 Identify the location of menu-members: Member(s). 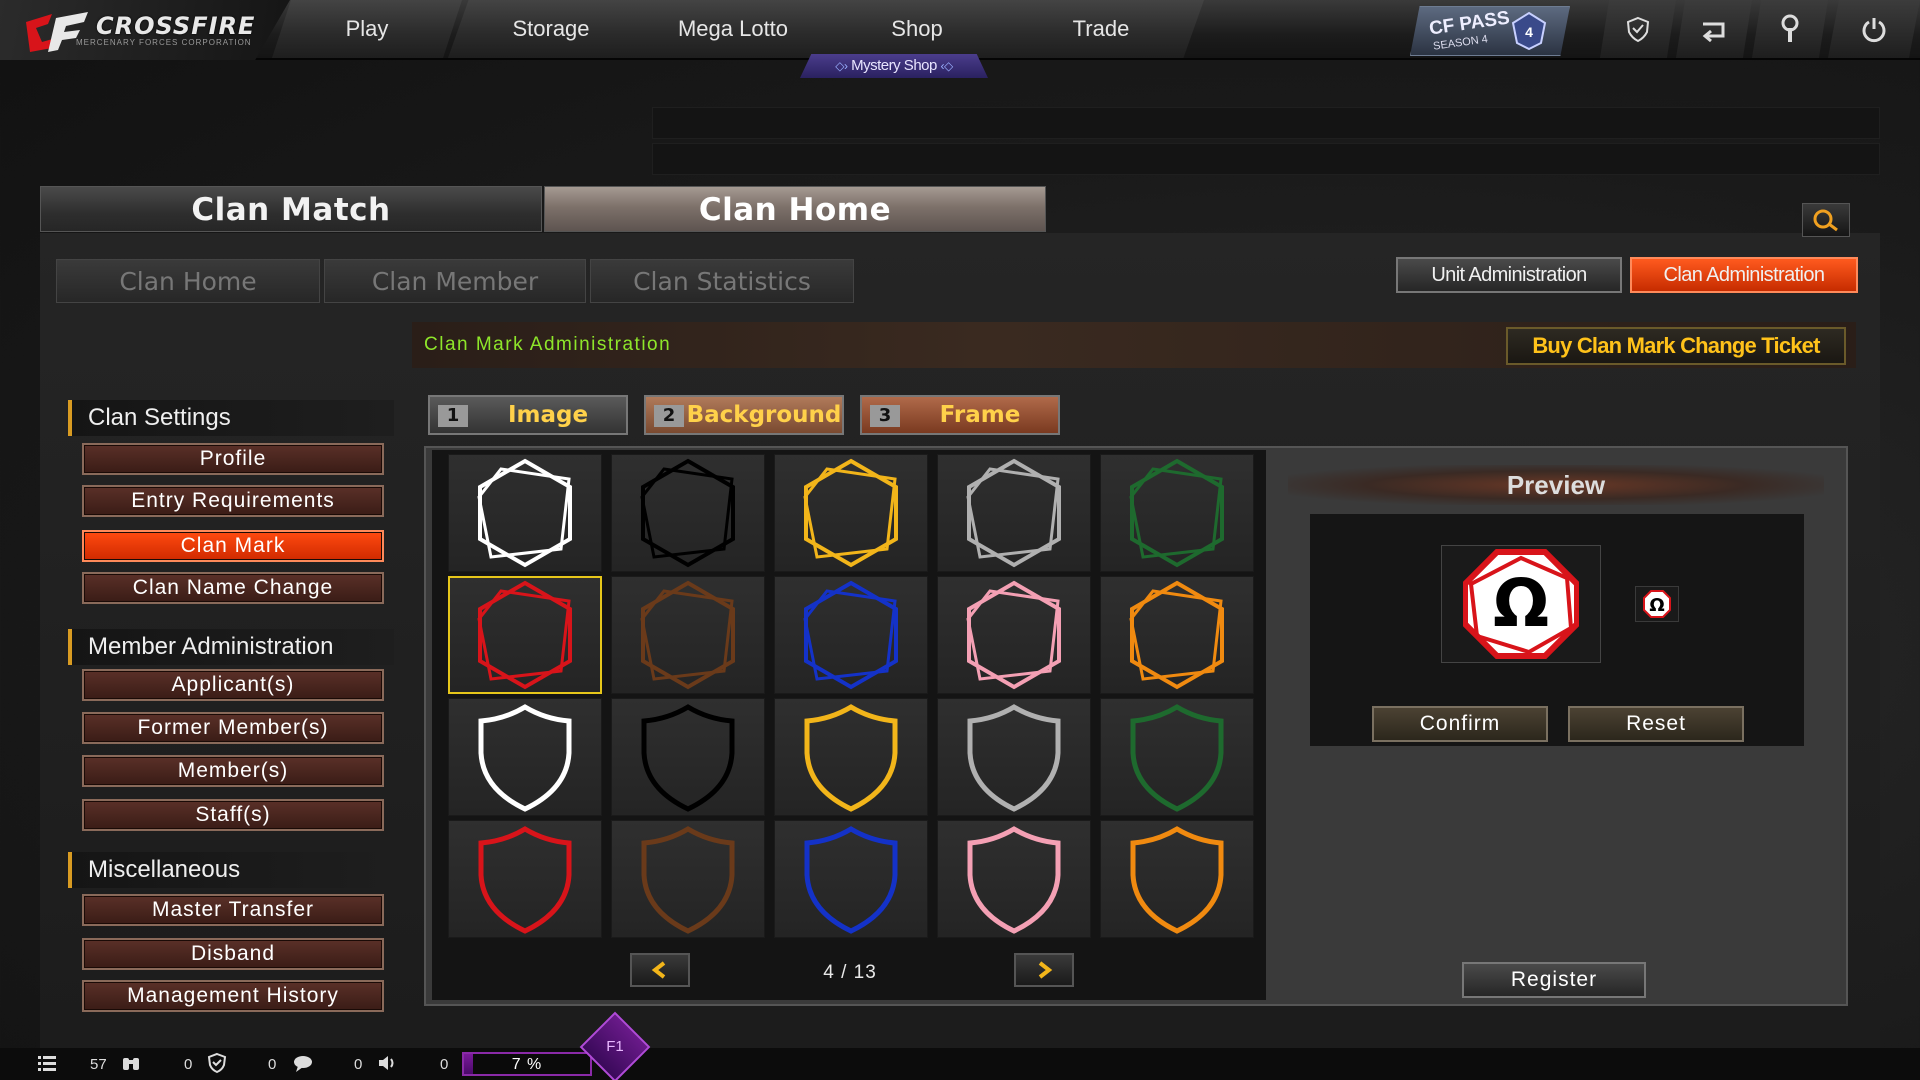
(233, 771).